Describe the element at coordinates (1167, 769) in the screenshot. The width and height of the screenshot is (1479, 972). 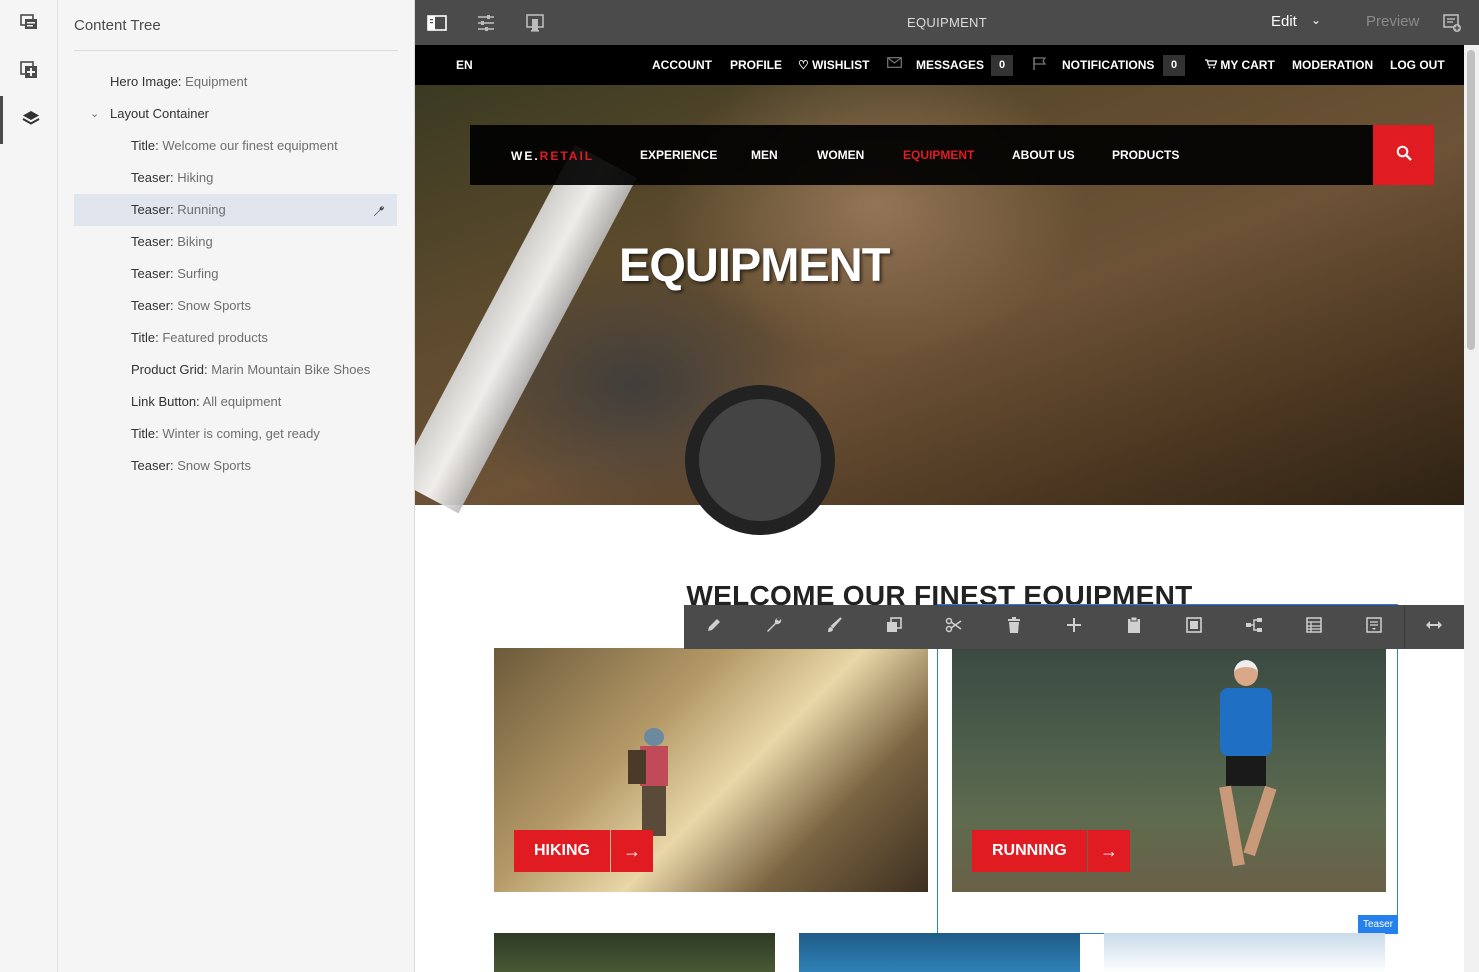
I see `component-selection-frame` at that location.